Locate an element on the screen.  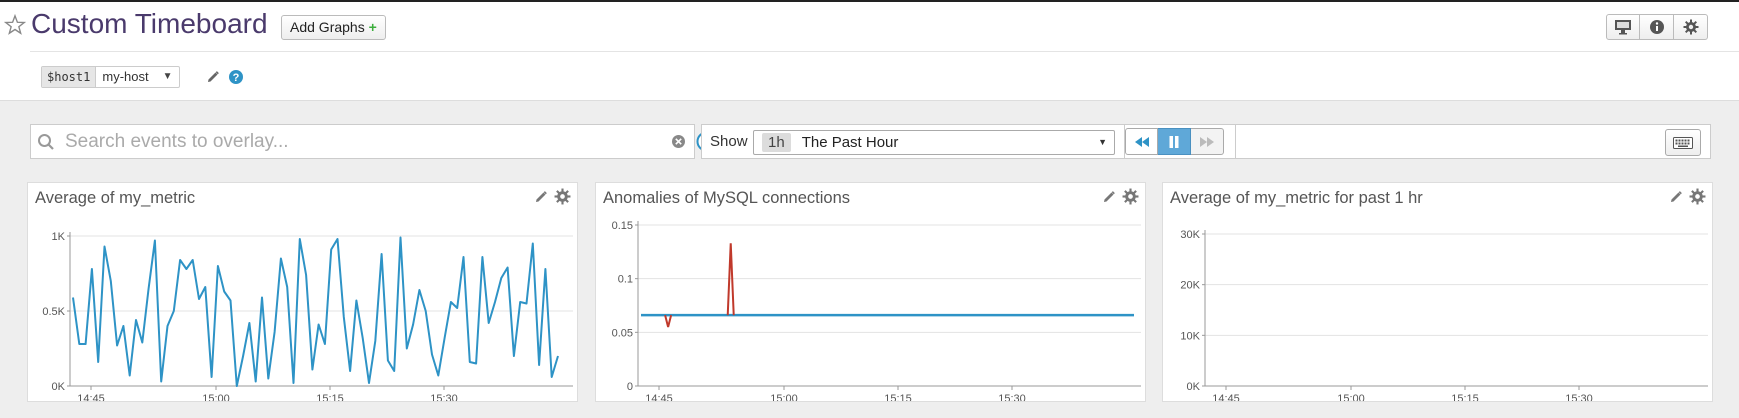
y-tick-label: 20K is located at coordinates (1190, 286).